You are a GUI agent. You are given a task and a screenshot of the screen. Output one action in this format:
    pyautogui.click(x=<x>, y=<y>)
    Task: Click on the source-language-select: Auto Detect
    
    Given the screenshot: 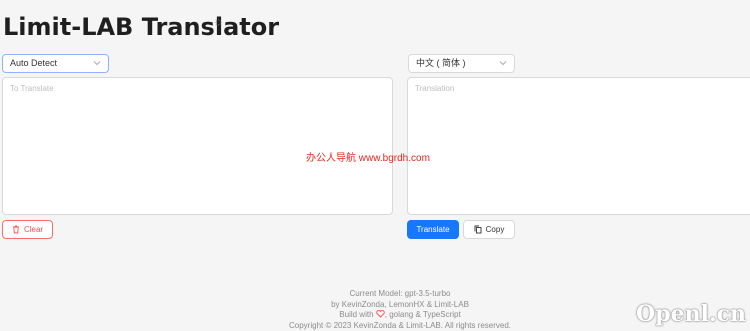 What is the action you would take?
    pyautogui.click(x=55, y=63)
    